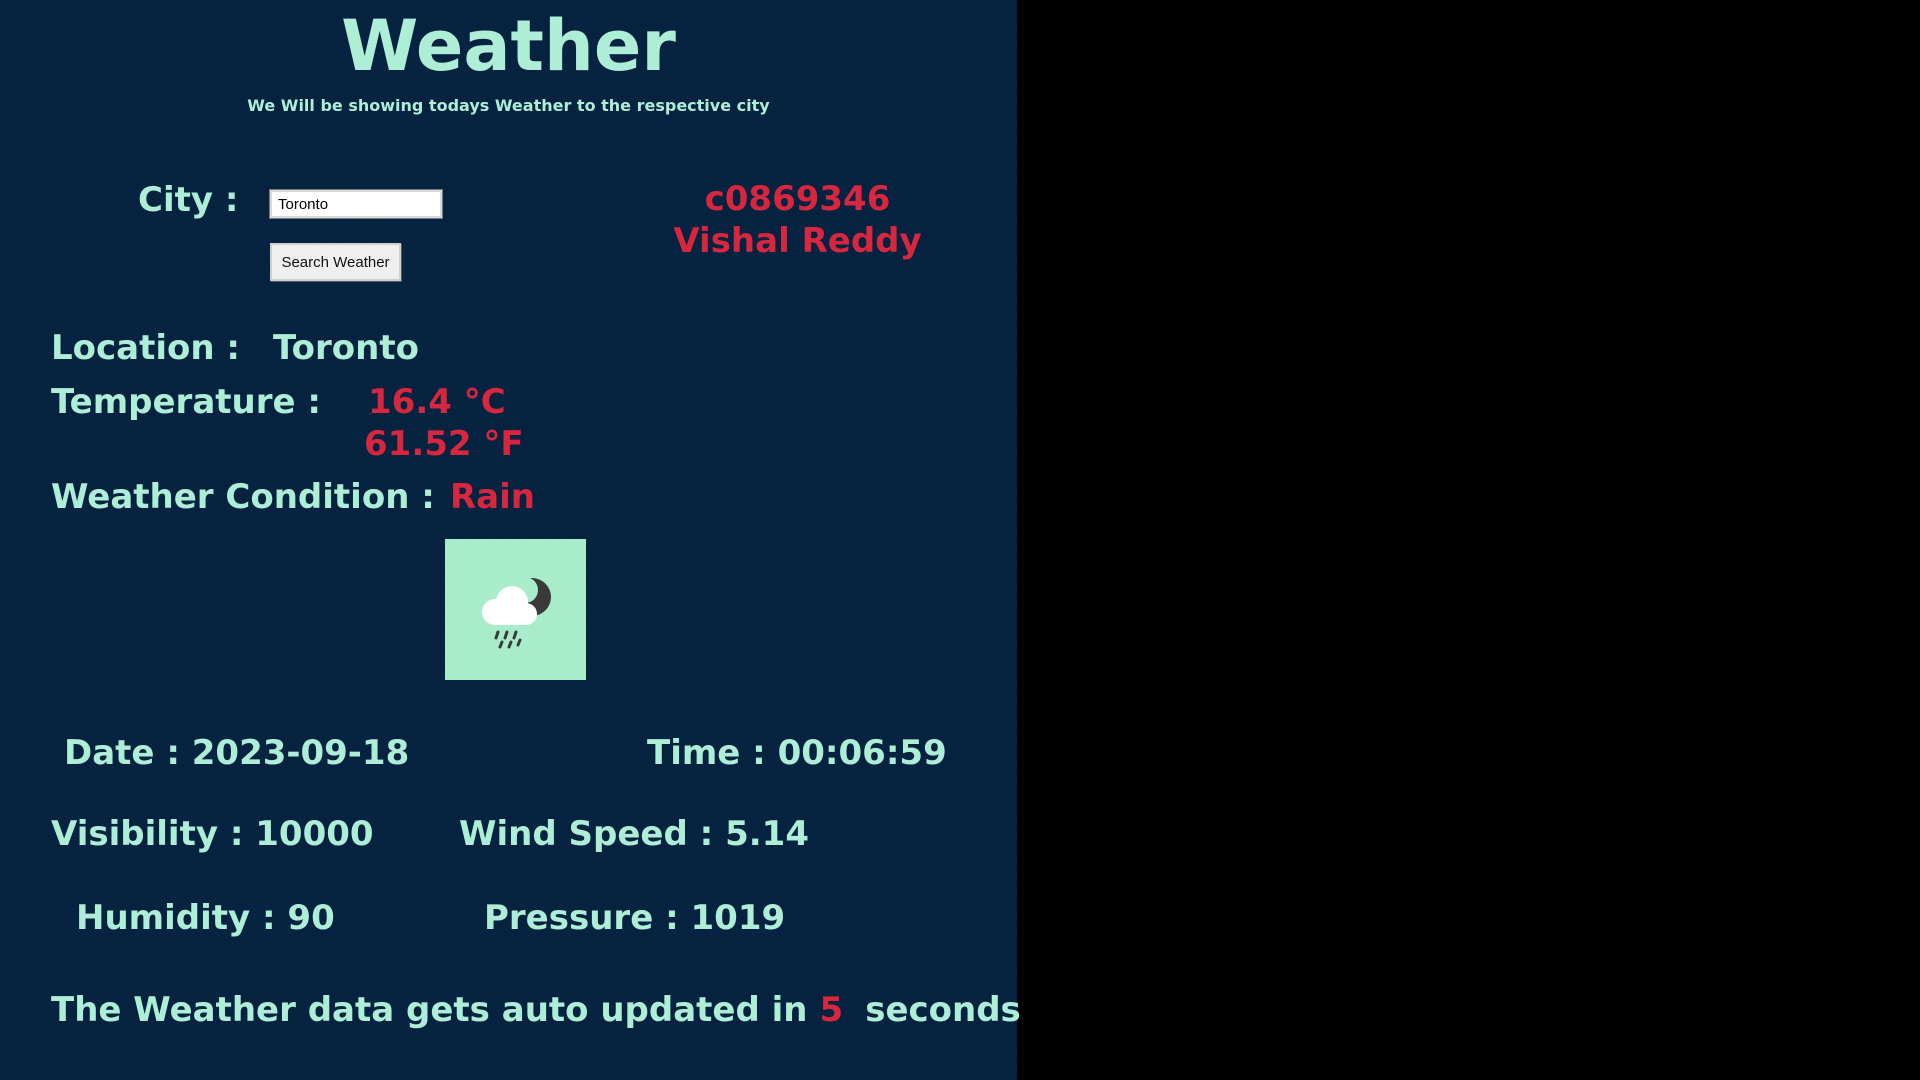 The width and height of the screenshot is (1920, 1080). I want to click on page-title: Weather, so click(508, 46).